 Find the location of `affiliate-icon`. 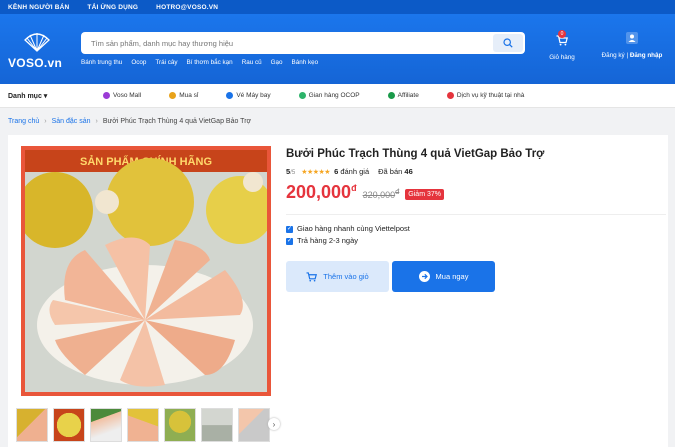

affiliate-icon is located at coordinates (391, 95).